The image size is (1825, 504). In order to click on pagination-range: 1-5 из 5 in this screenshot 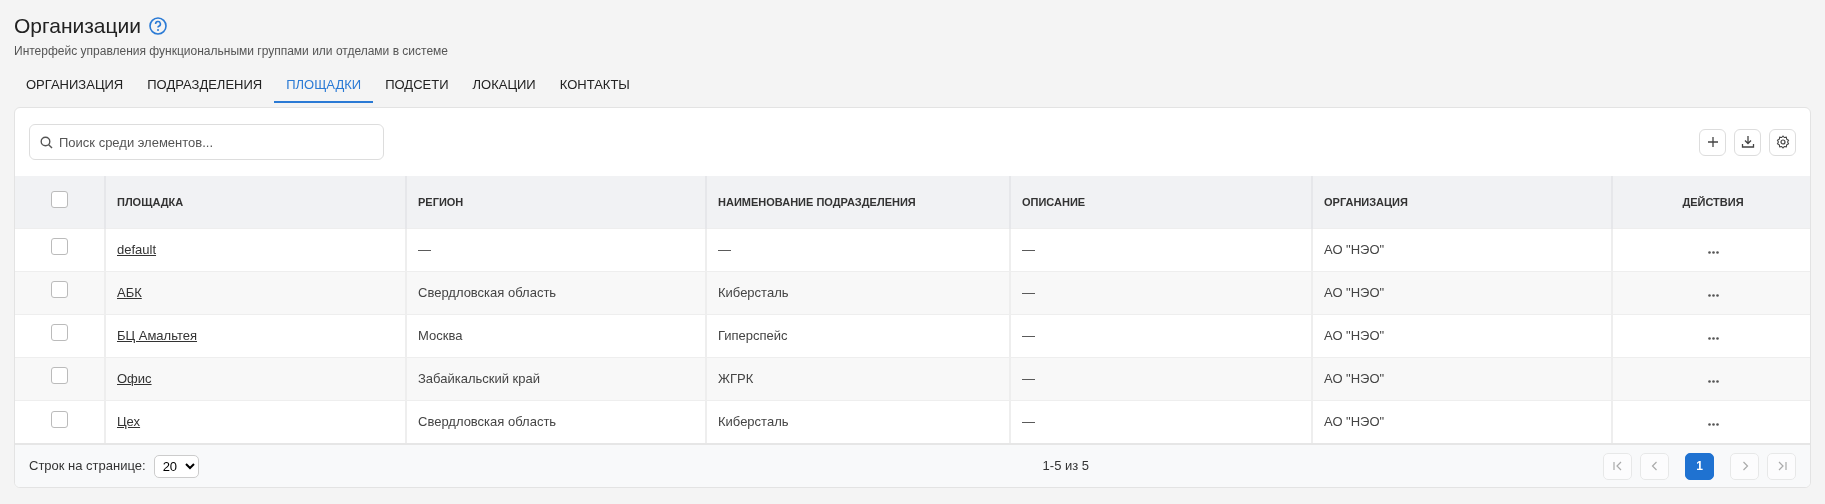, I will do `click(1066, 466)`.